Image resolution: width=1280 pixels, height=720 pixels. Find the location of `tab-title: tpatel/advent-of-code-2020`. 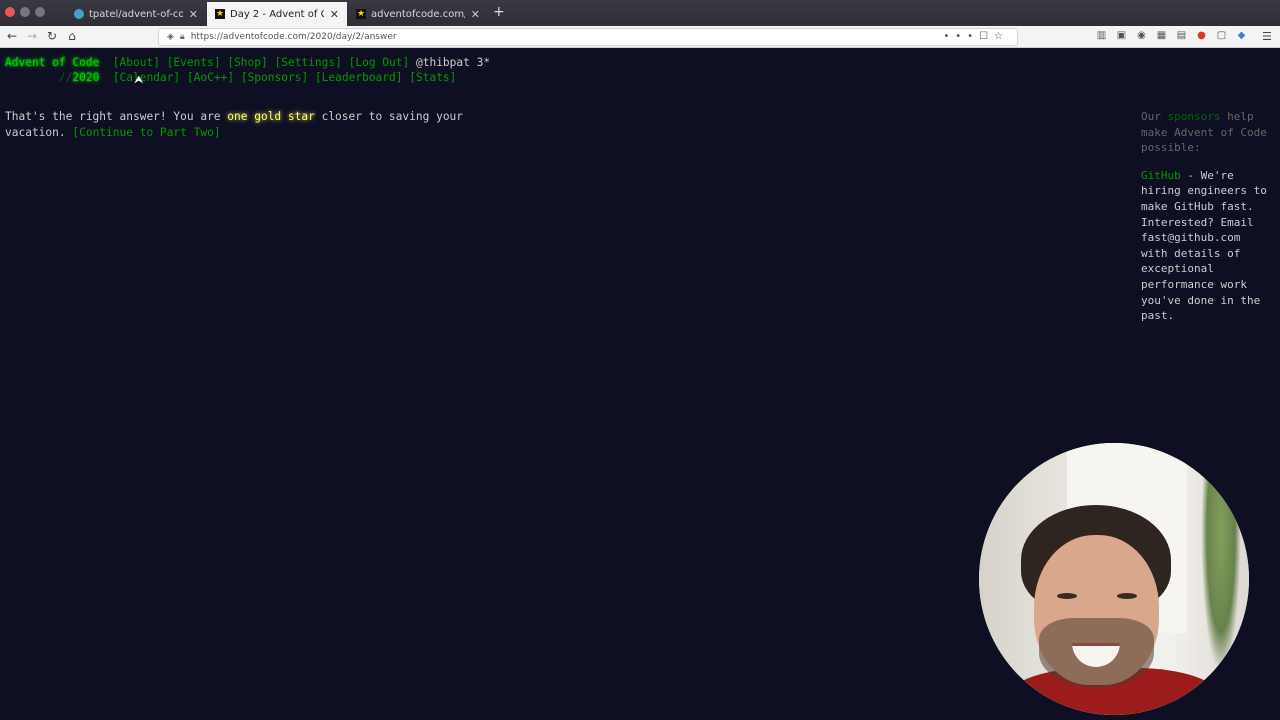

tab-title: tpatel/advent-of-code-2020 is located at coordinates (136, 14).